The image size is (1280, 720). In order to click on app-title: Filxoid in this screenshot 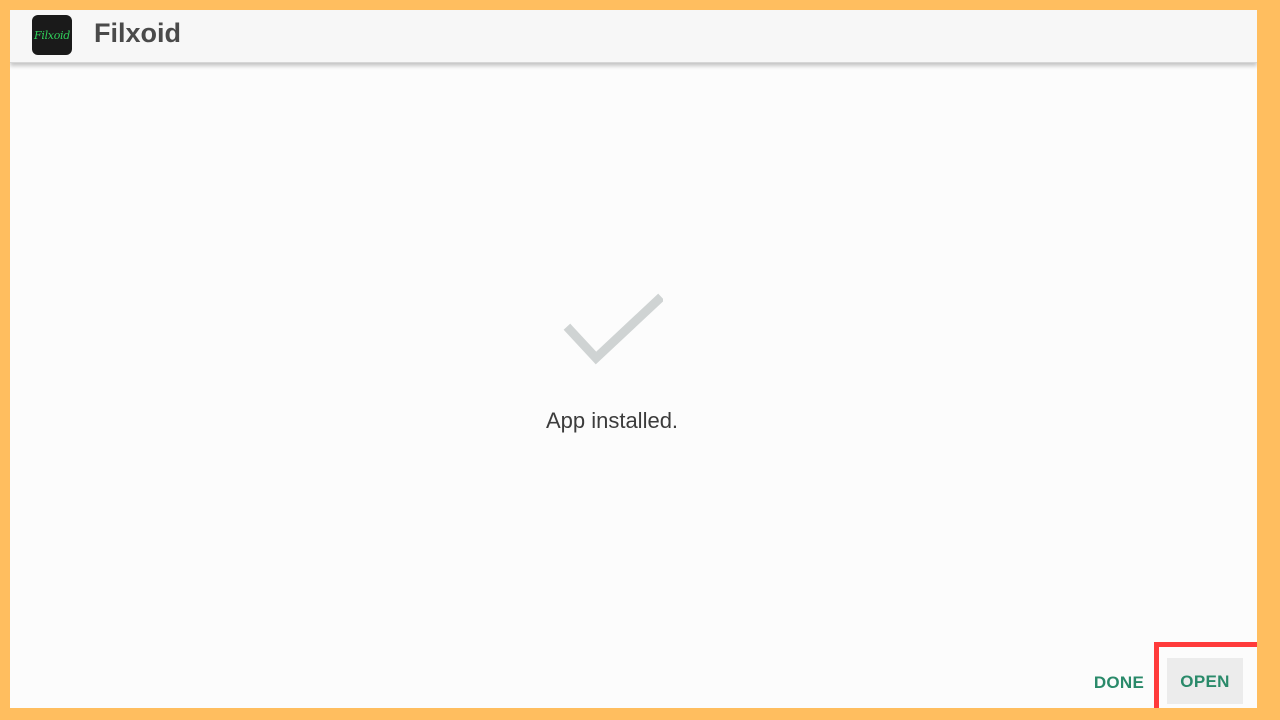, I will do `click(137, 33)`.